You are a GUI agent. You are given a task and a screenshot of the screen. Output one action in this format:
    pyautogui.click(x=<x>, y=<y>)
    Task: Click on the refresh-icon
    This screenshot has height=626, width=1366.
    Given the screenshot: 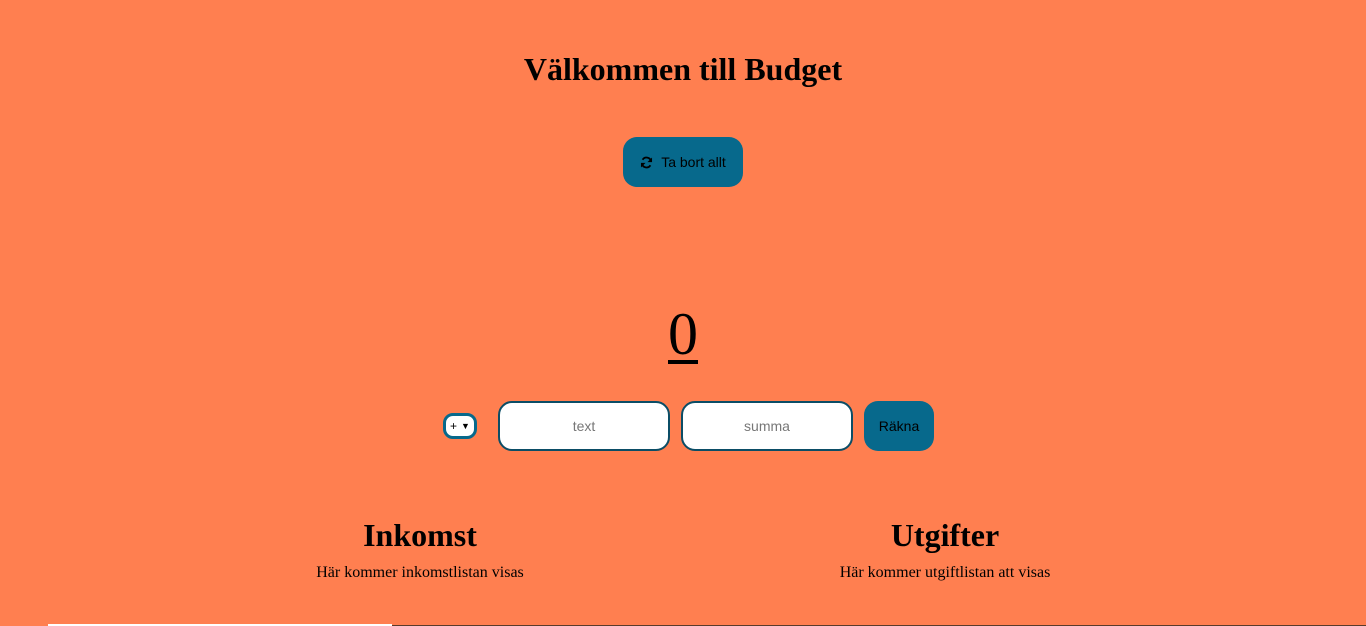 What is the action you would take?
    pyautogui.click(x=646, y=162)
    